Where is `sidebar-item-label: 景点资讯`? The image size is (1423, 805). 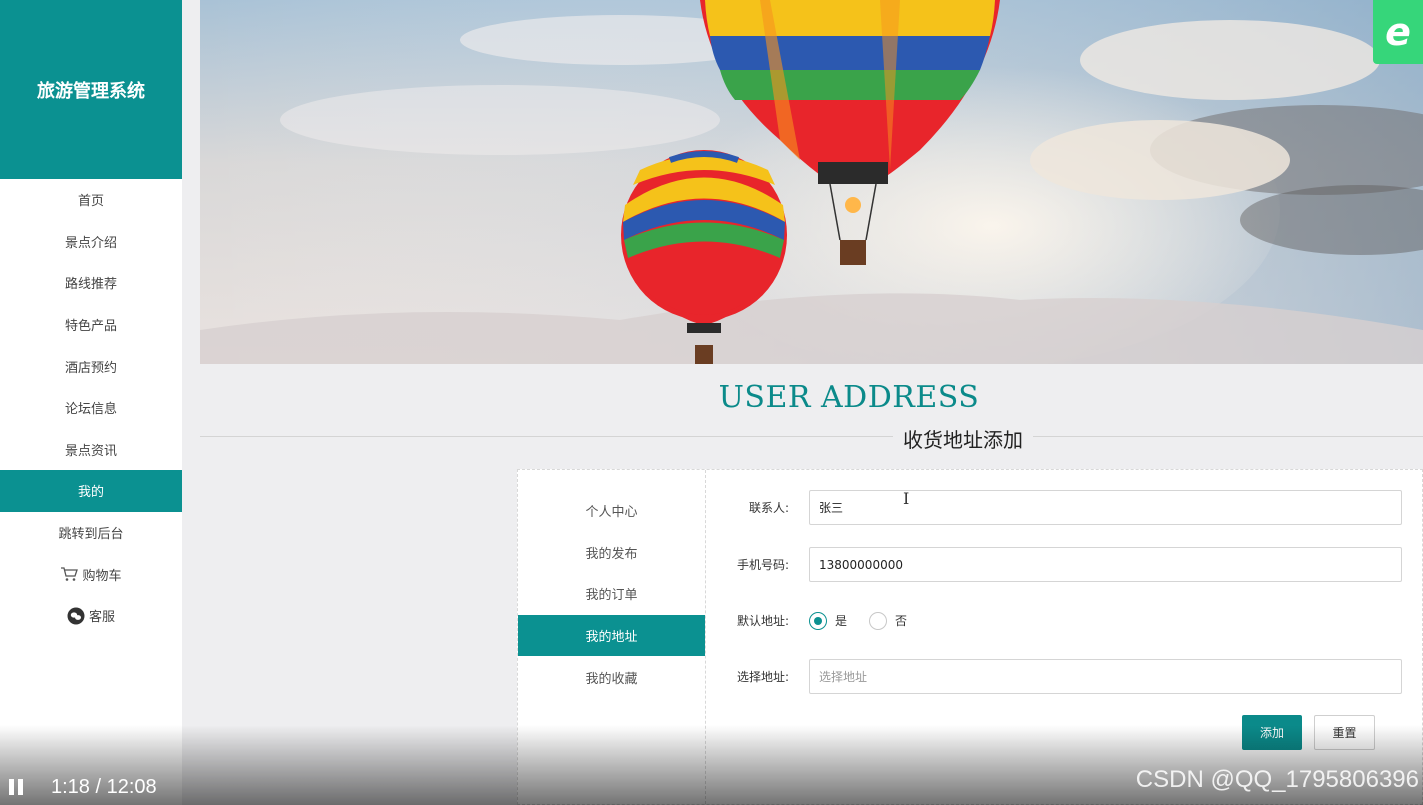
sidebar-item-label: 景点资讯 is located at coordinates (90, 451).